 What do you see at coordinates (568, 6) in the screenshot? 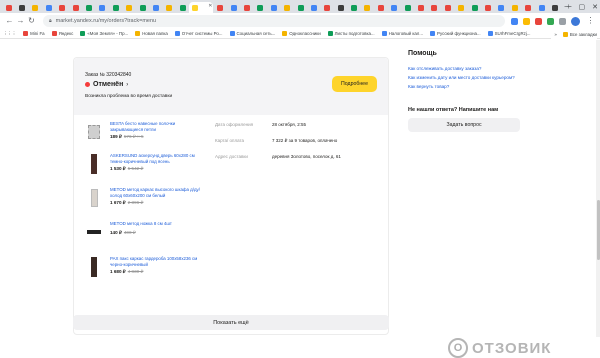
I see `minimize-icon: —` at bounding box center [568, 6].